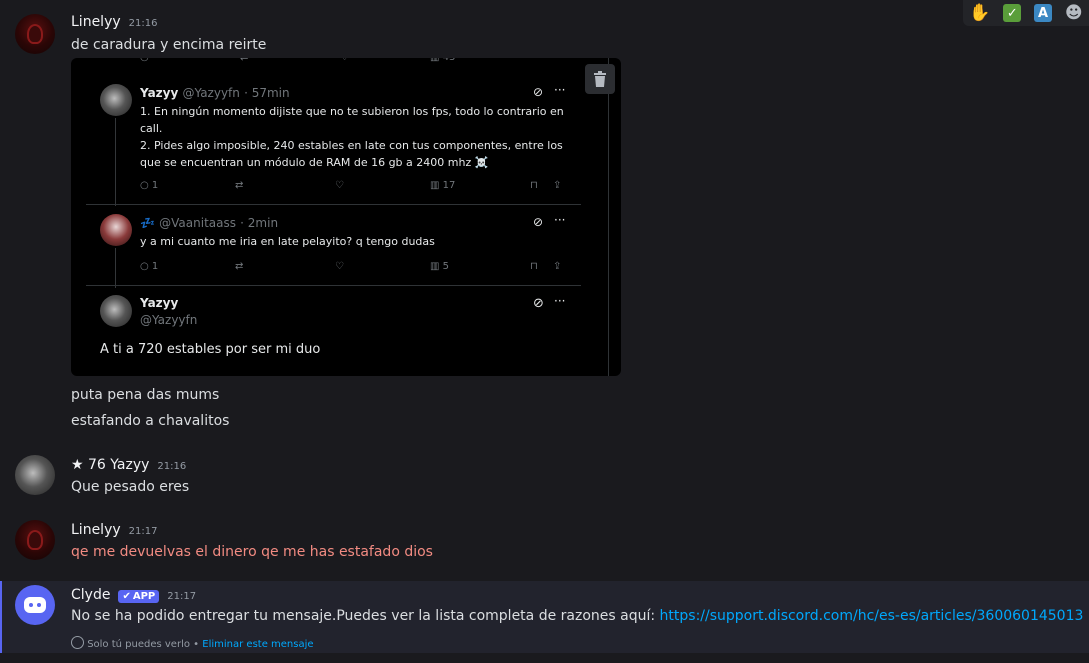 The width and height of the screenshot is (1089, 663). Describe the element at coordinates (77, 642) in the screenshot. I see `eye-icon` at that location.